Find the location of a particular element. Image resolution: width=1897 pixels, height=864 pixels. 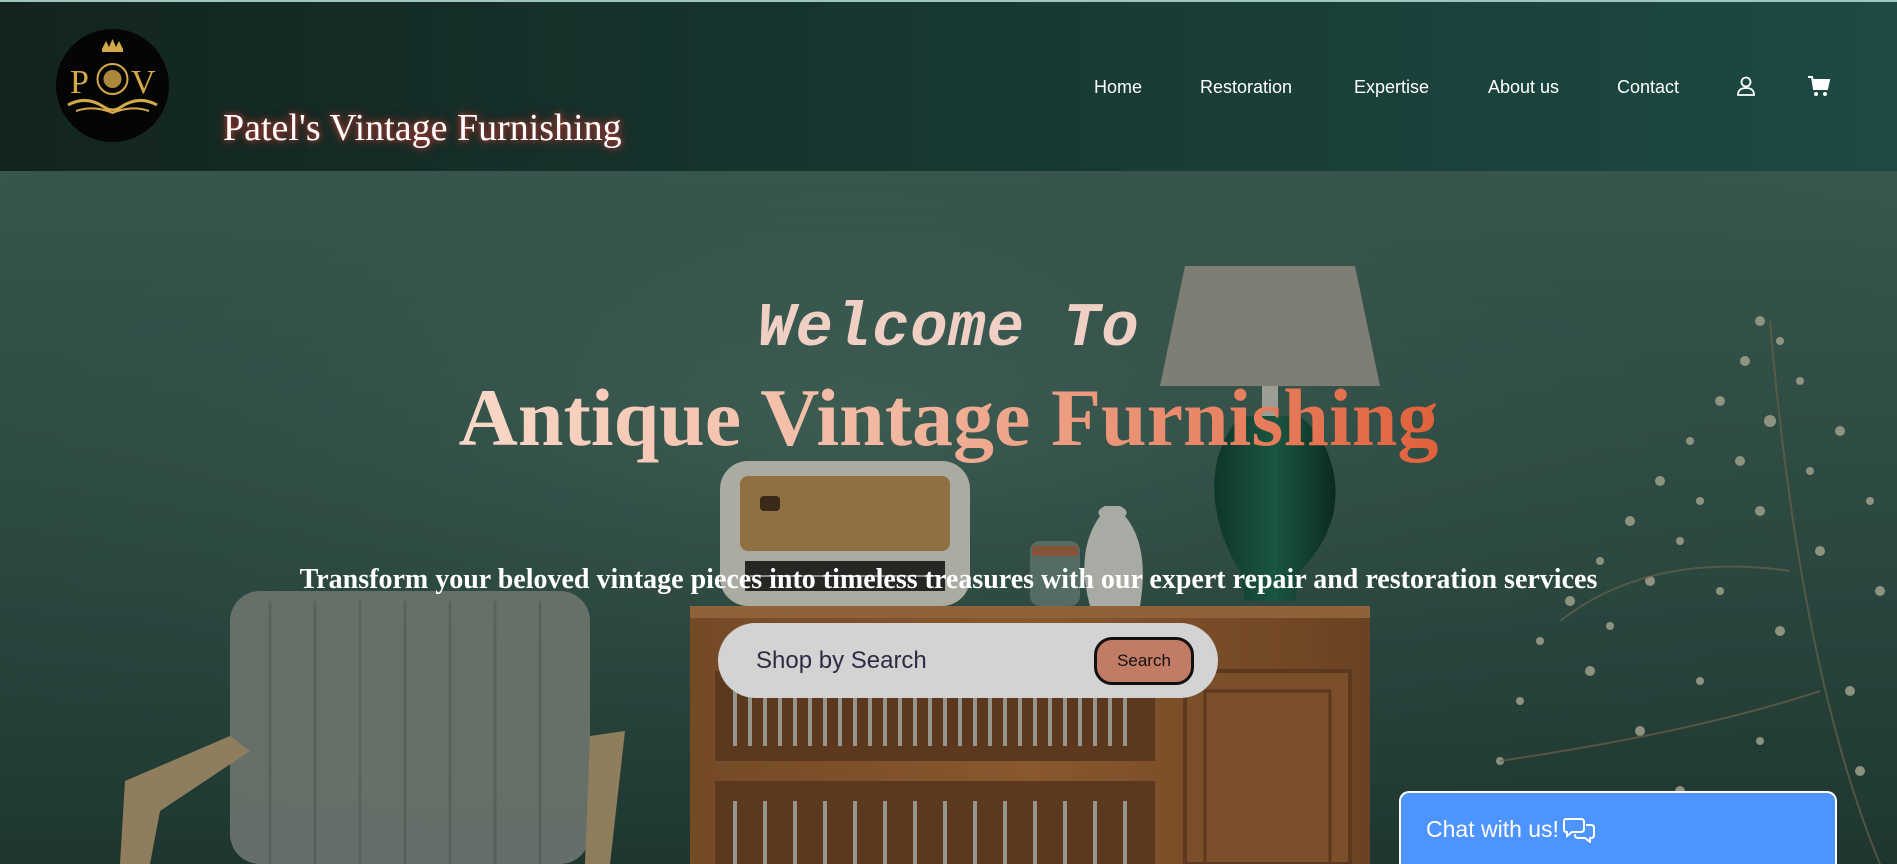

nav-expertise: Expertise is located at coordinates (1391, 87).